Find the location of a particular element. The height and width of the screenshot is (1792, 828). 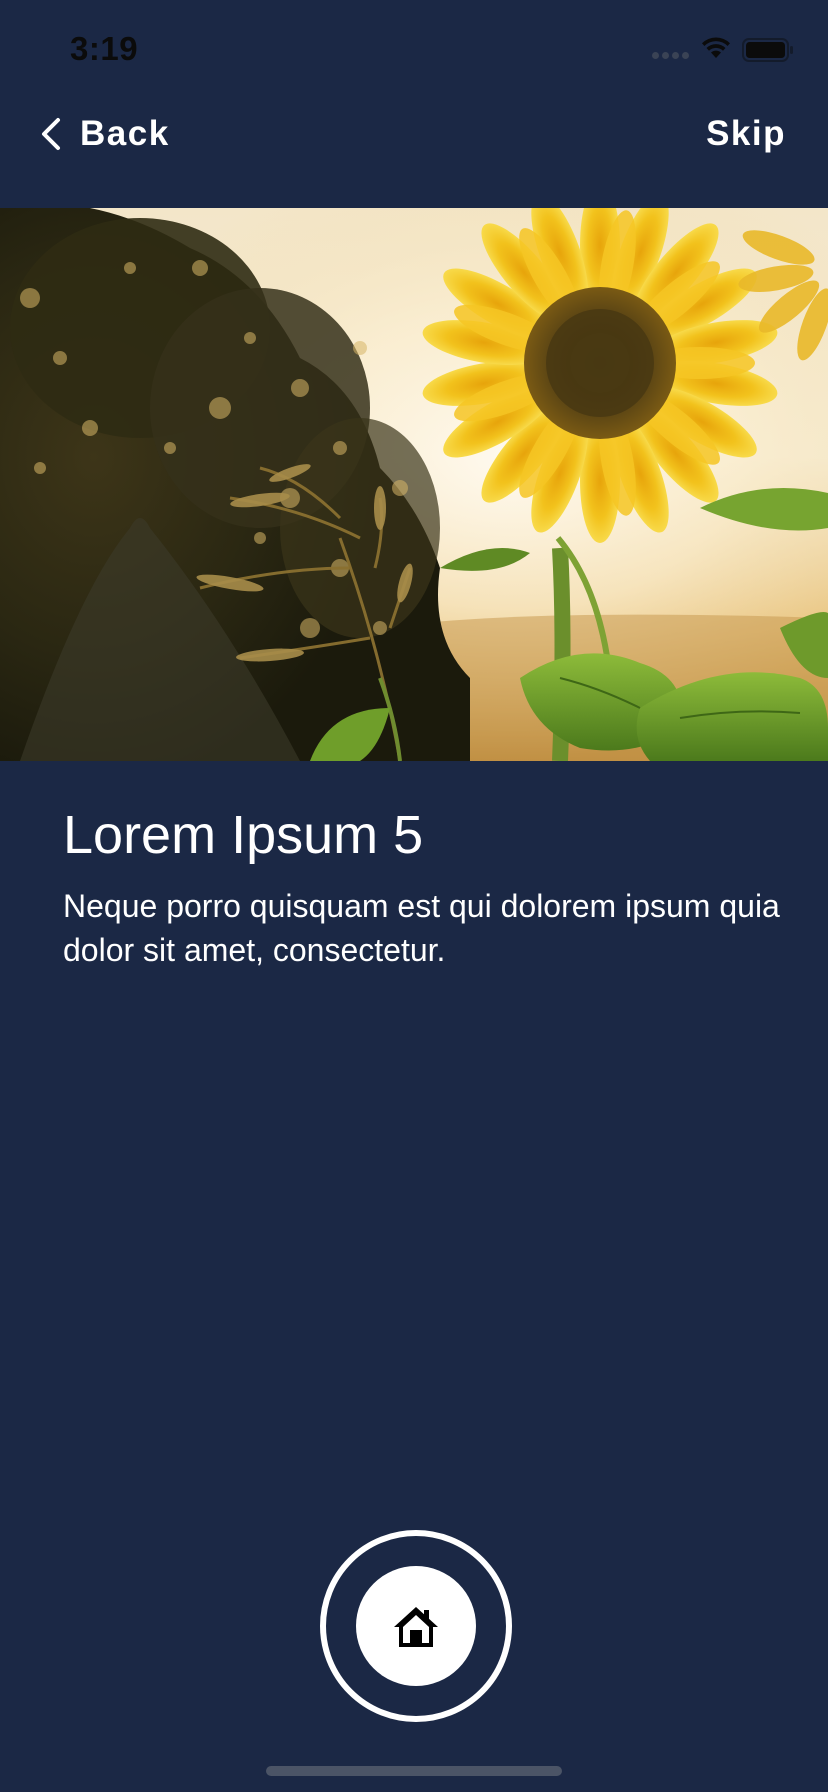

home-button is located at coordinates (416, 1626).